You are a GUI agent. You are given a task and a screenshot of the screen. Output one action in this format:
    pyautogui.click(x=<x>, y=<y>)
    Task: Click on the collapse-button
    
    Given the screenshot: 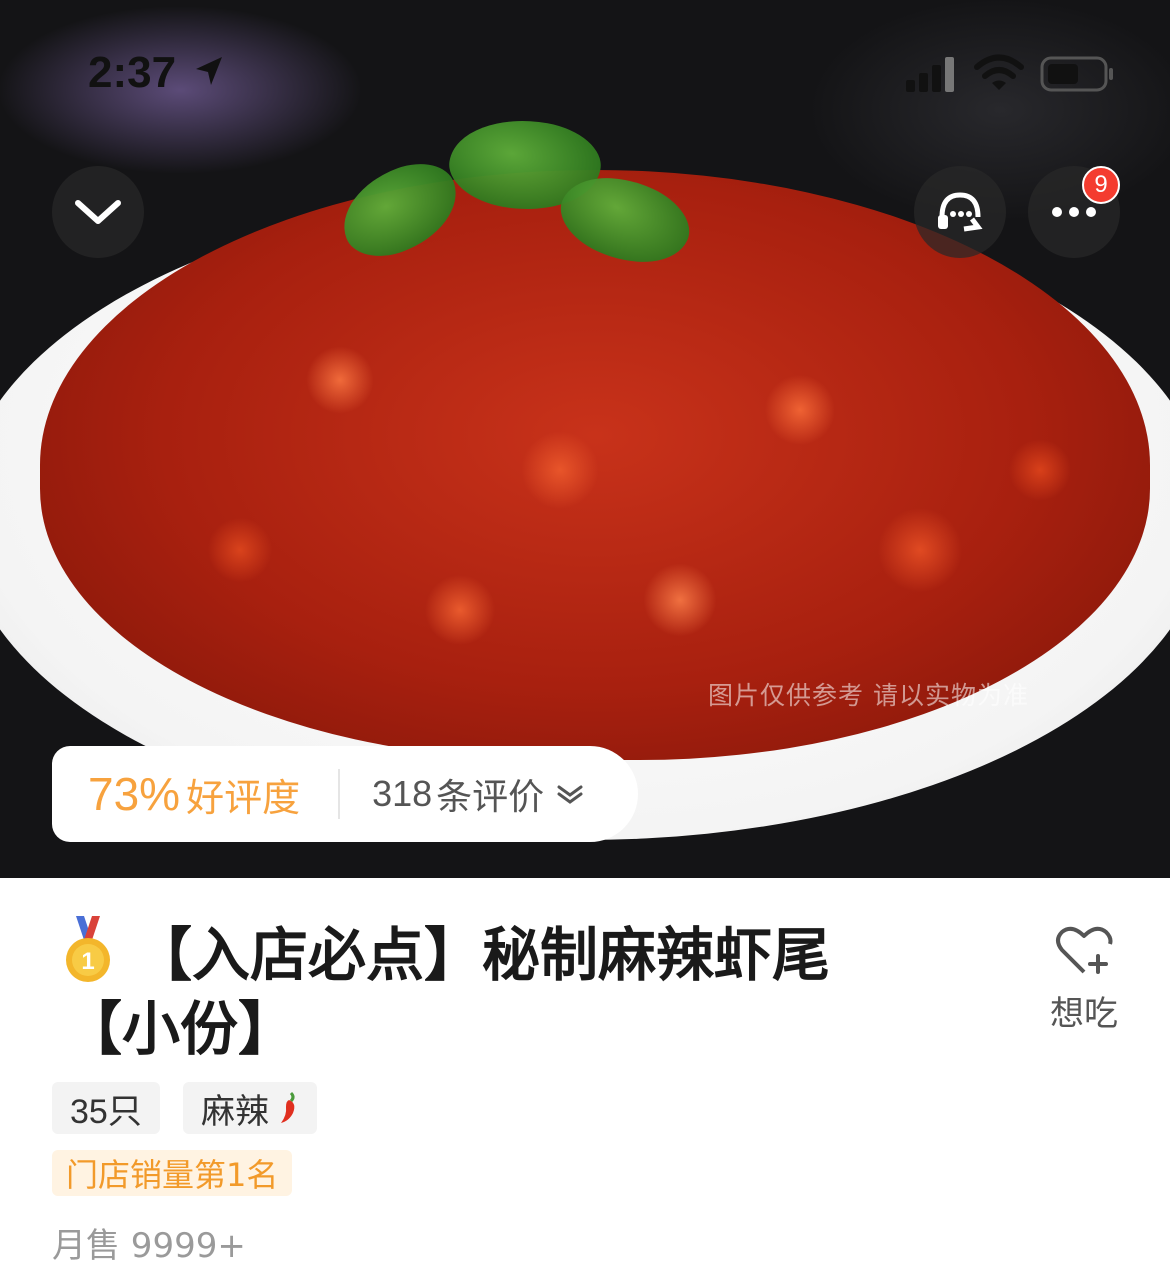 What is the action you would take?
    pyautogui.click(x=98, y=212)
    